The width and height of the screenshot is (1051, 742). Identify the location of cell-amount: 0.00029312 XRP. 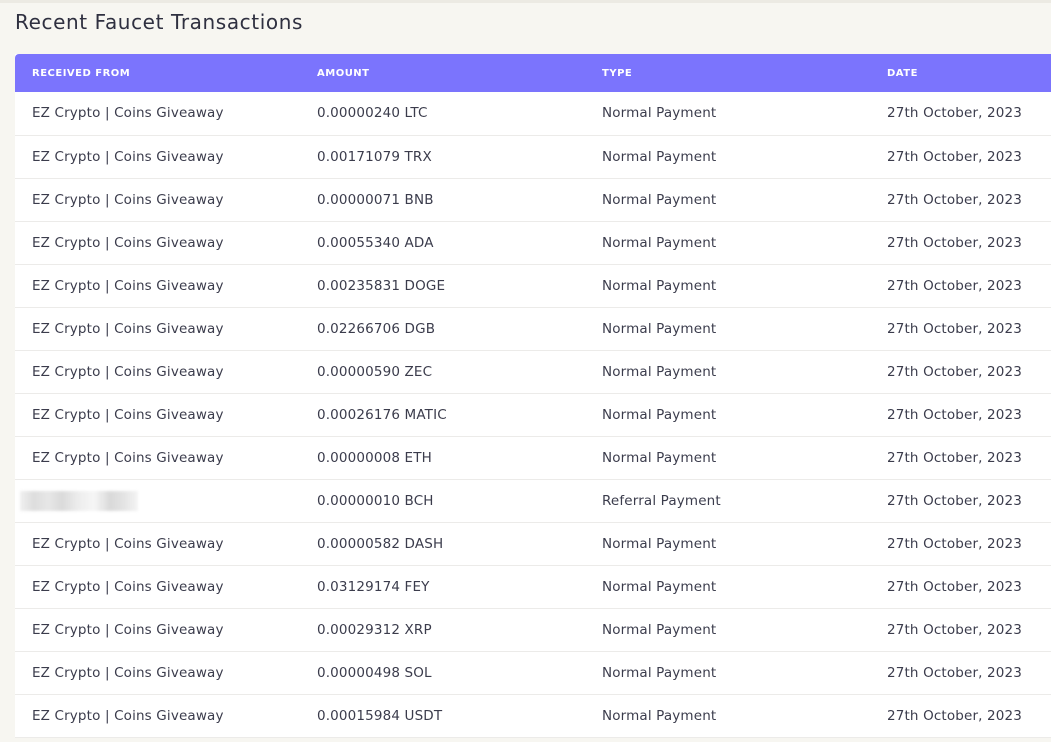
(374, 629).